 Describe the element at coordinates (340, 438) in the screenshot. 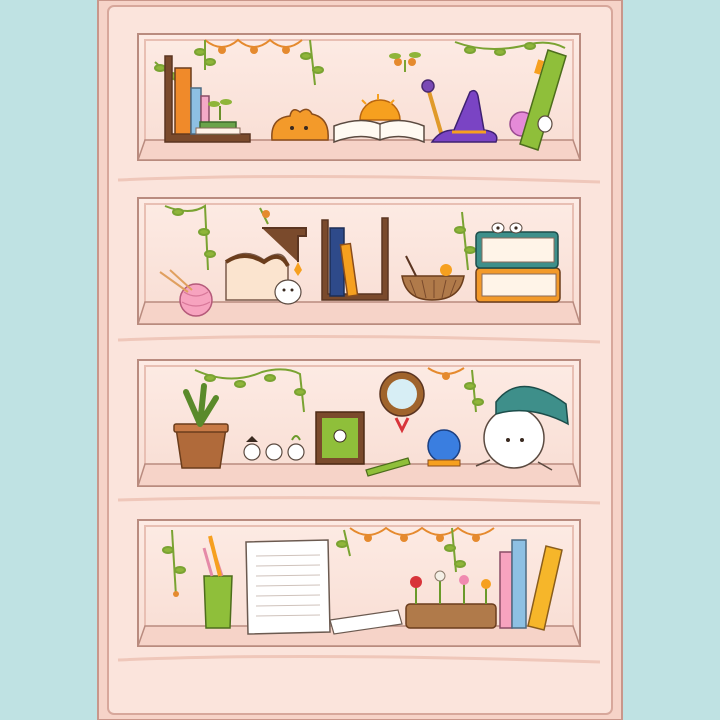

I see `framed-picture` at that location.